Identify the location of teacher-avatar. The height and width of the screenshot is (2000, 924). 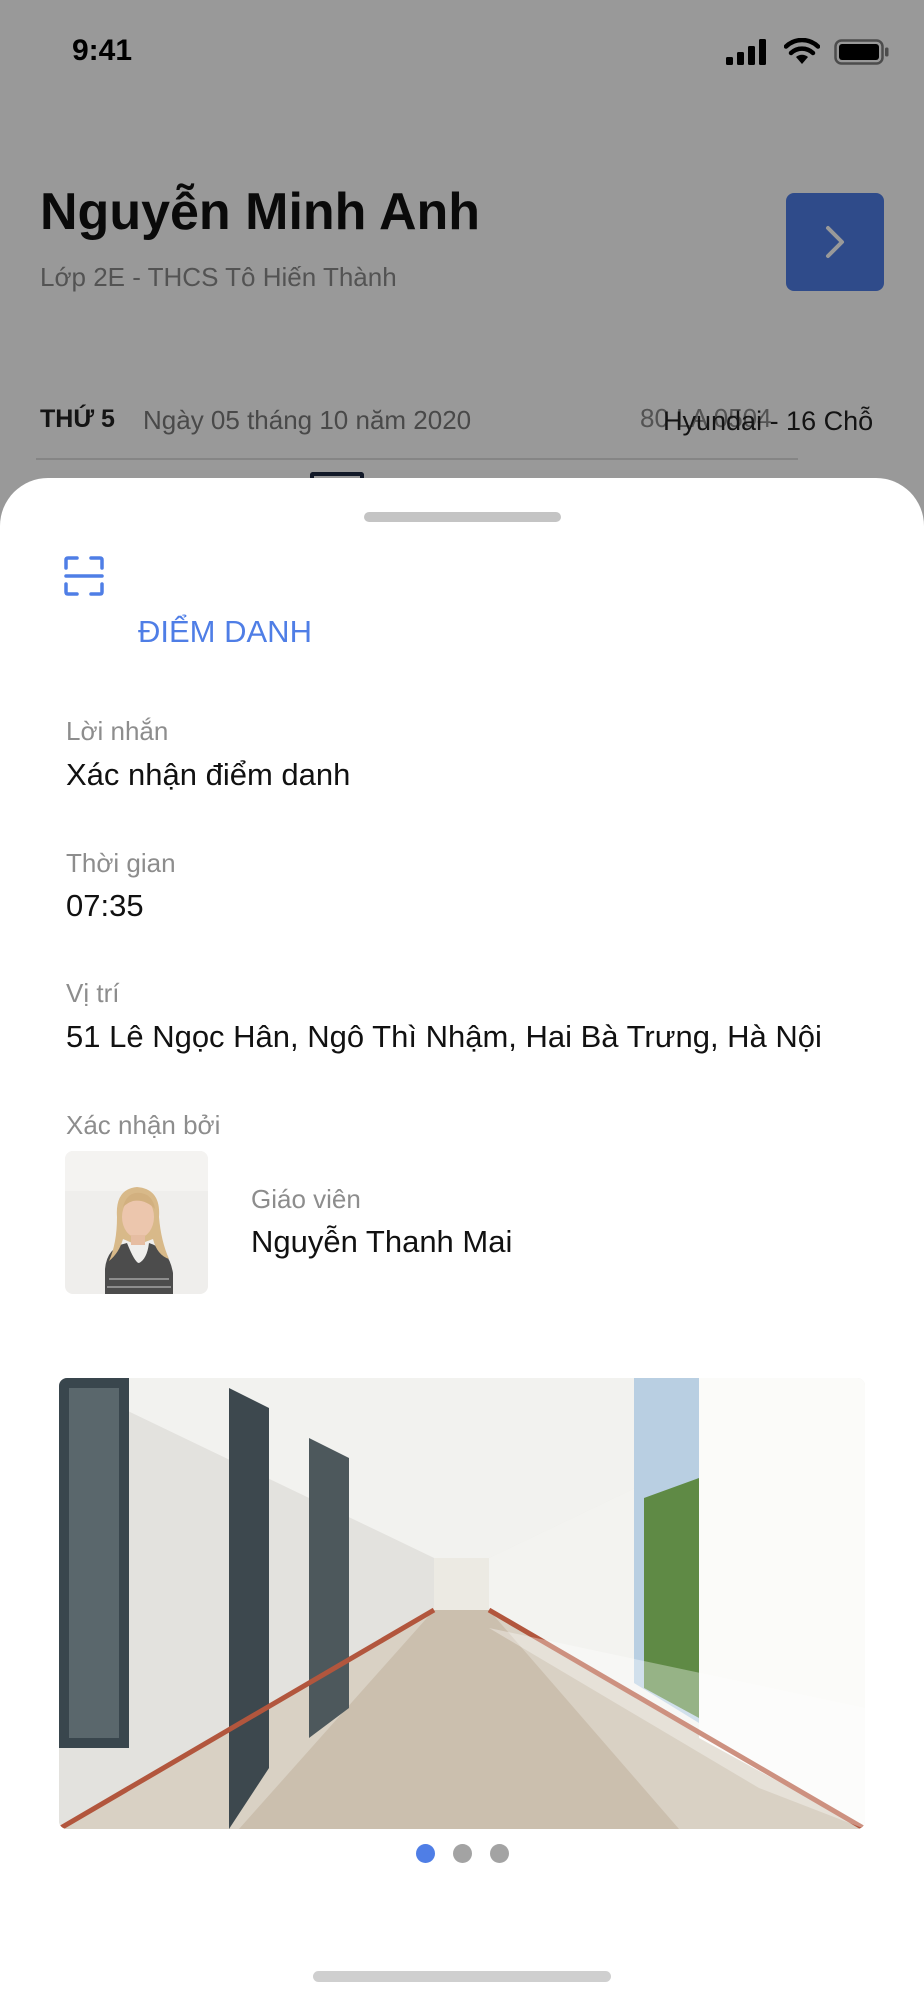
(136, 1222).